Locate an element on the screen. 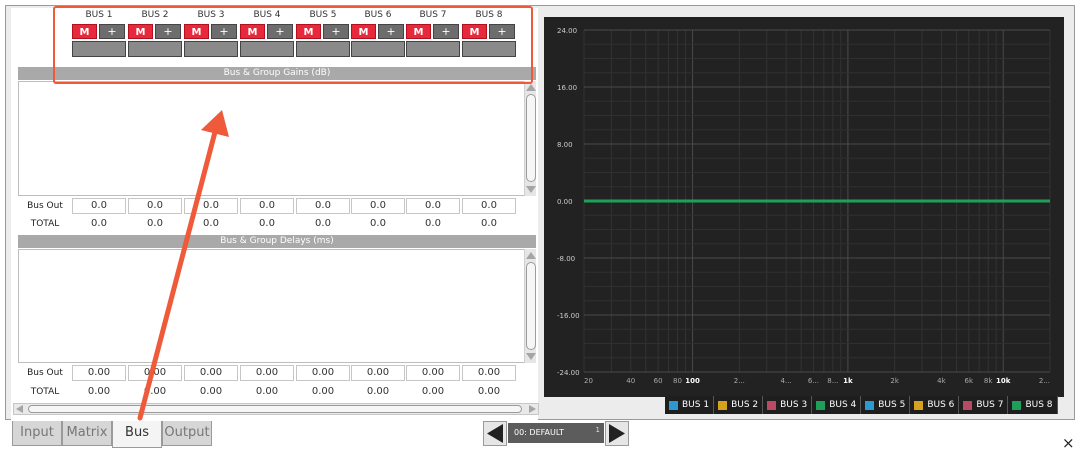 The height and width of the screenshot is (455, 1080). preset-prev-button is located at coordinates (495, 433).